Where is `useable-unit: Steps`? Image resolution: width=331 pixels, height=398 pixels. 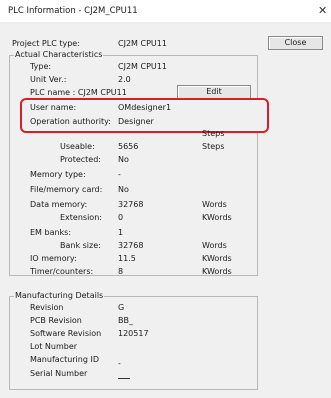
useable-unit: Steps is located at coordinates (213, 146).